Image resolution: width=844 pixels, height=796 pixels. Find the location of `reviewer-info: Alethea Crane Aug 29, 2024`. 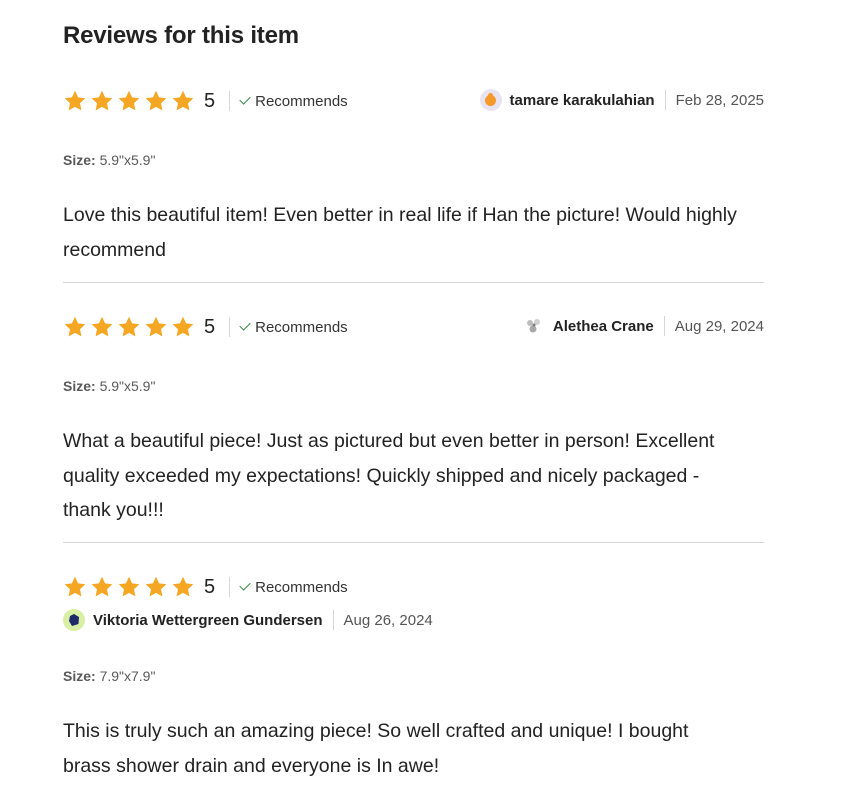

reviewer-info: Alethea Crane Aug 29, 2024 is located at coordinates (643, 326).